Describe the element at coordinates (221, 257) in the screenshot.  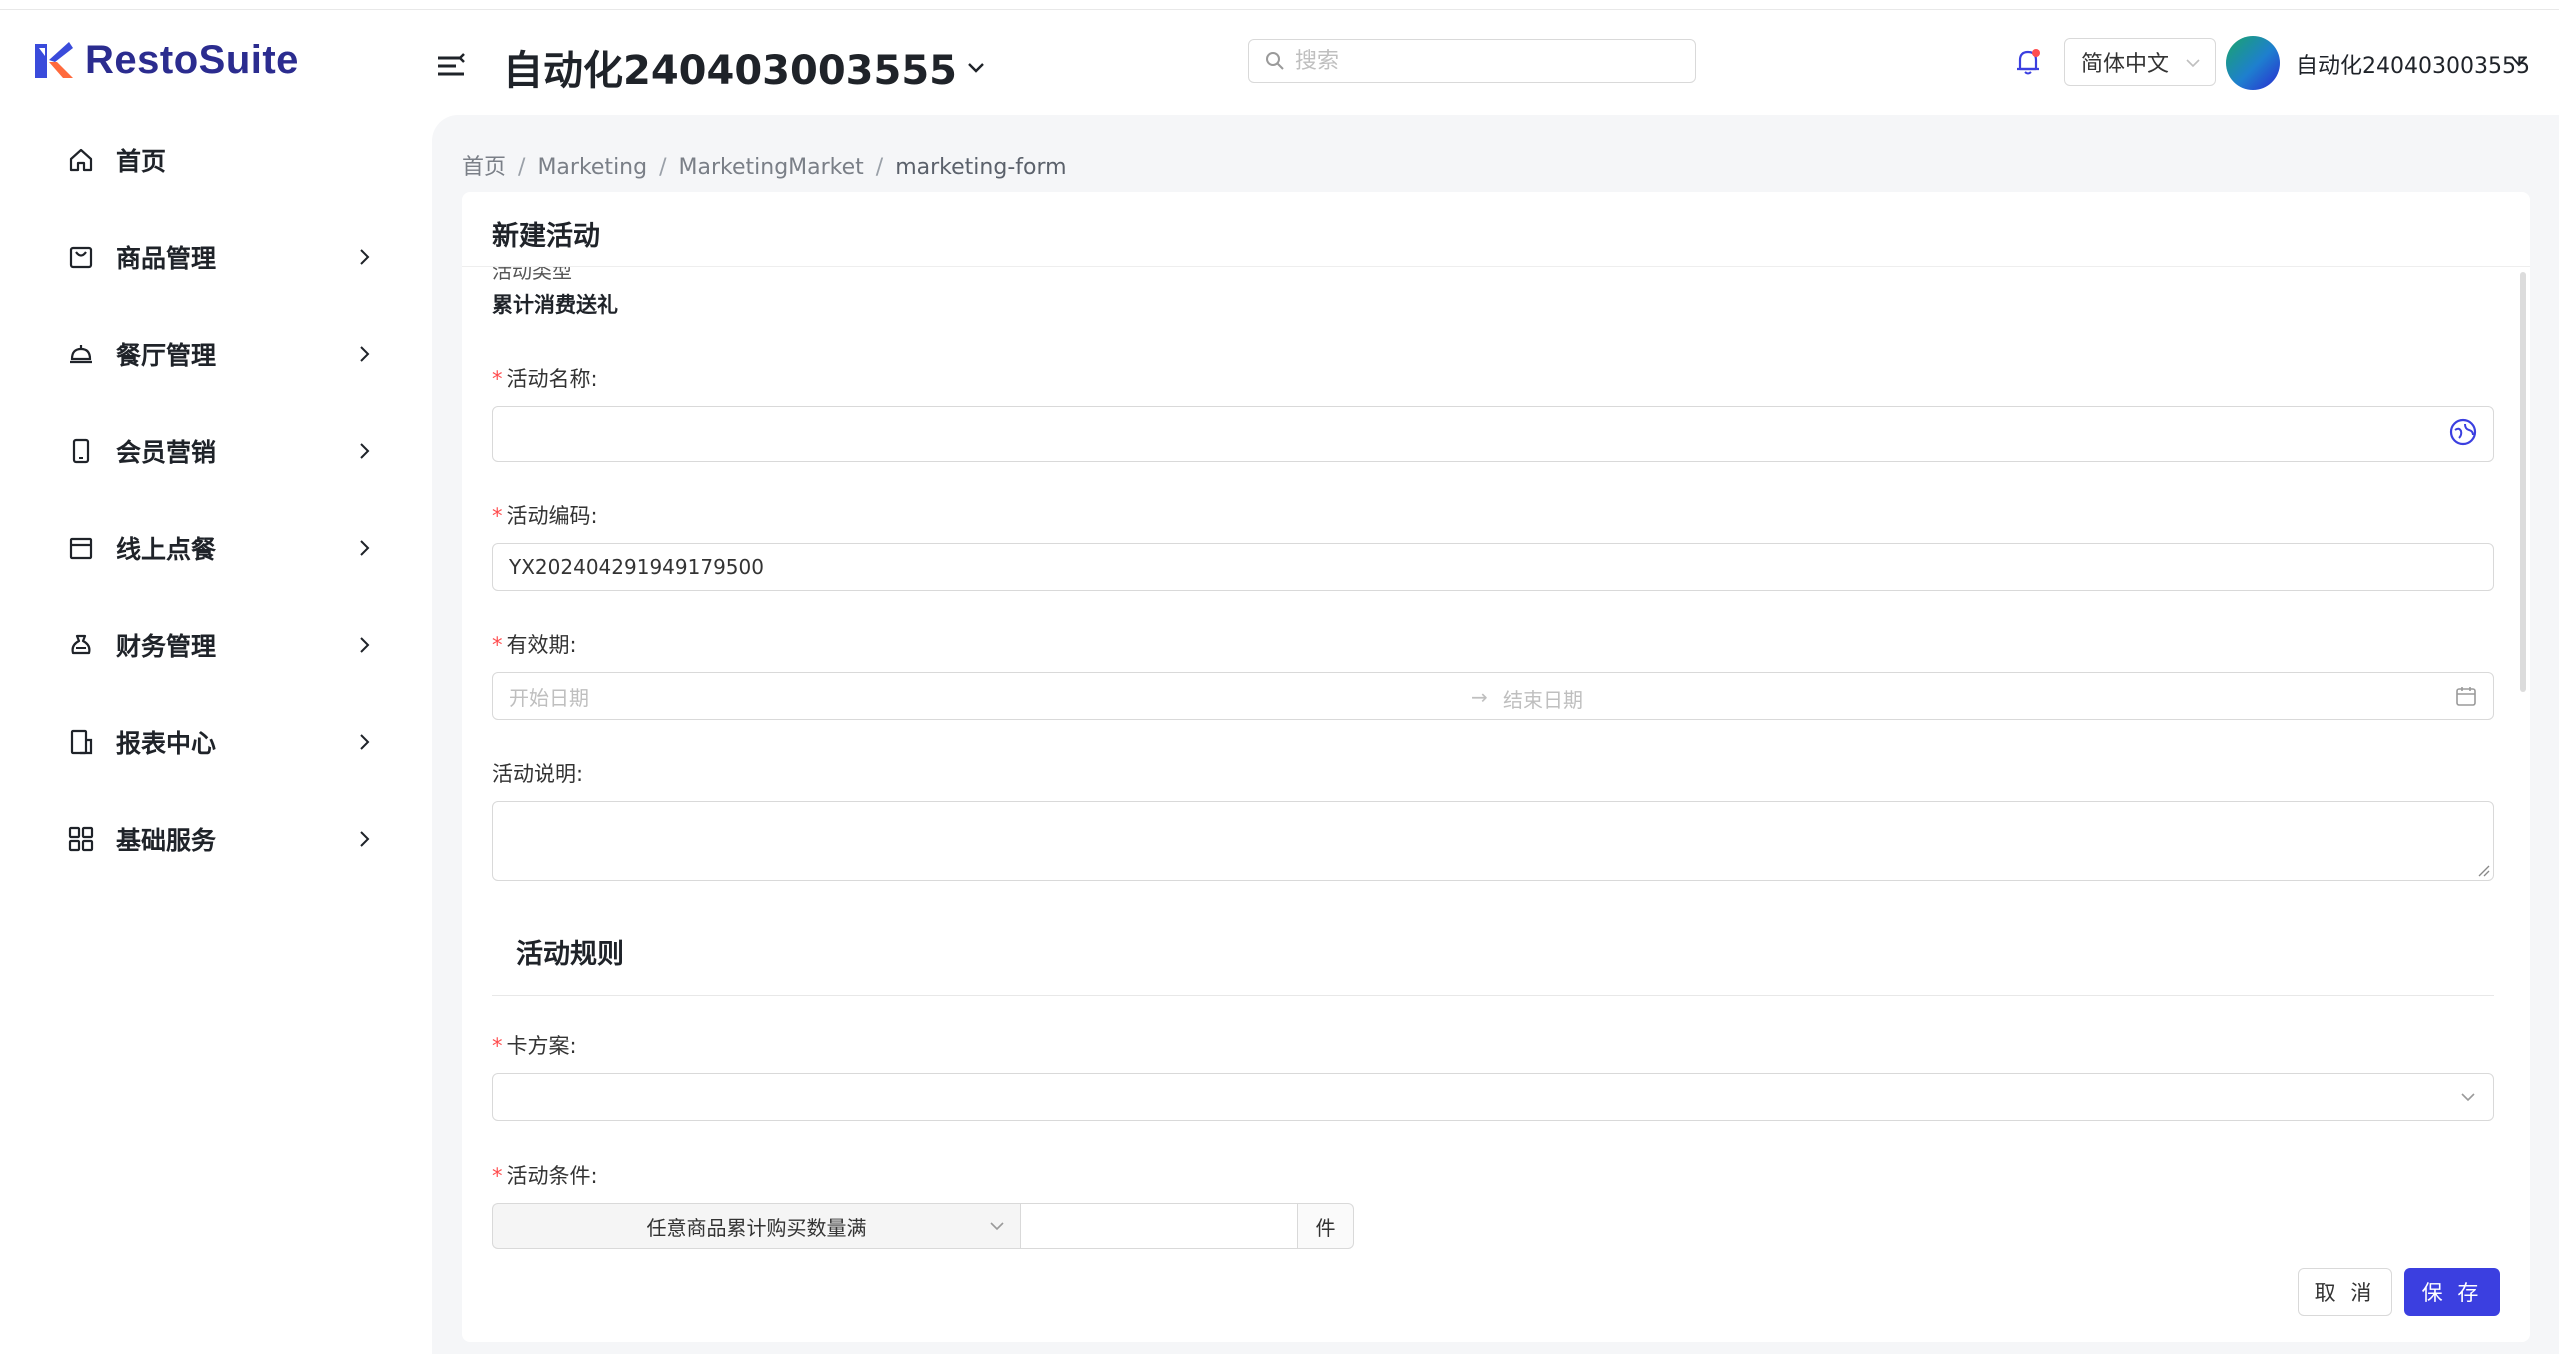
I see `sidebar-item-products: 商品管理` at that location.